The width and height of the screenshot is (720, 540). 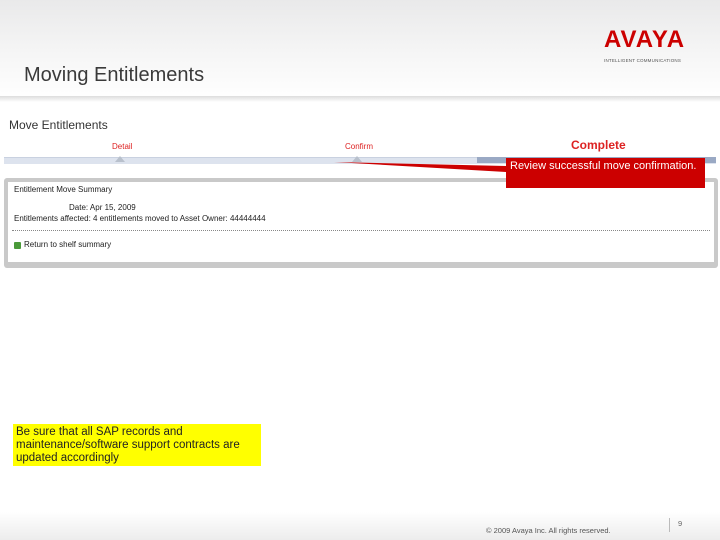 What do you see at coordinates (605, 173) in the screenshot?
I see `callout-box: Review successful move confirmation.` at bounding box center [605, 173].